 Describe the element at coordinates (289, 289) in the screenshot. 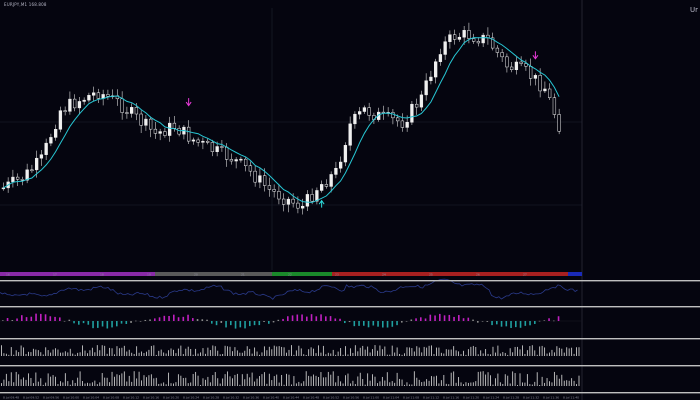

I see `oscillator-panel` at that location.